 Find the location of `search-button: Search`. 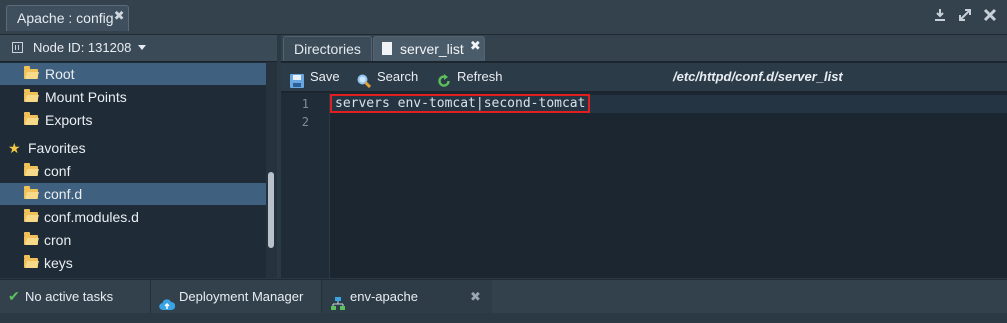

search-button: Search is located at coordinates (392, 77).